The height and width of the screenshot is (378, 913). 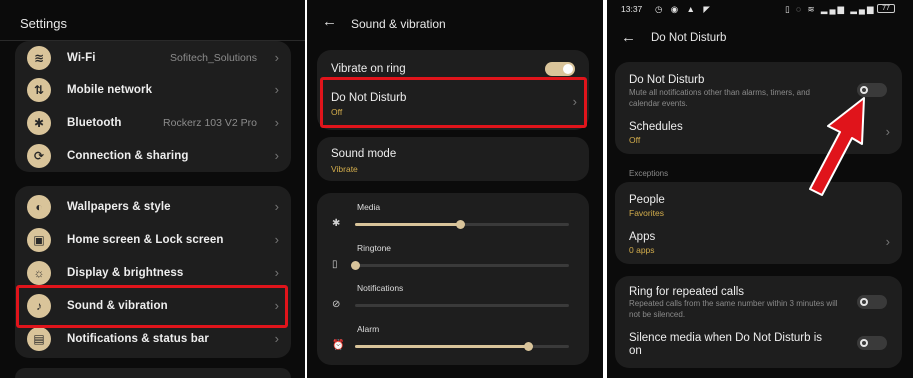 I want to click on schedules-label: Schedules, so click(x=656, y=127).